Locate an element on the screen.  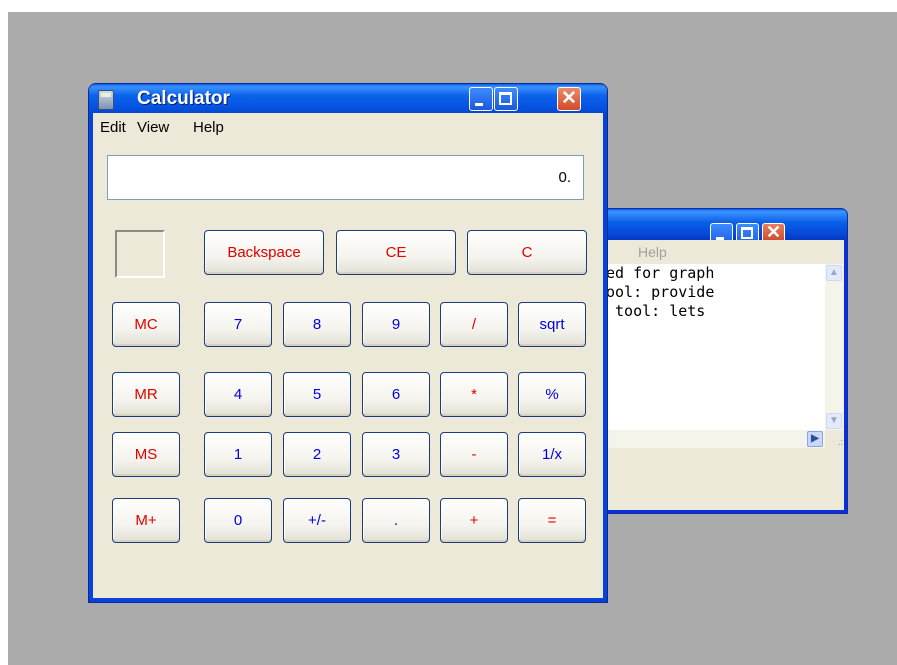
multiply-button: * is located at coordinates (474, 394).